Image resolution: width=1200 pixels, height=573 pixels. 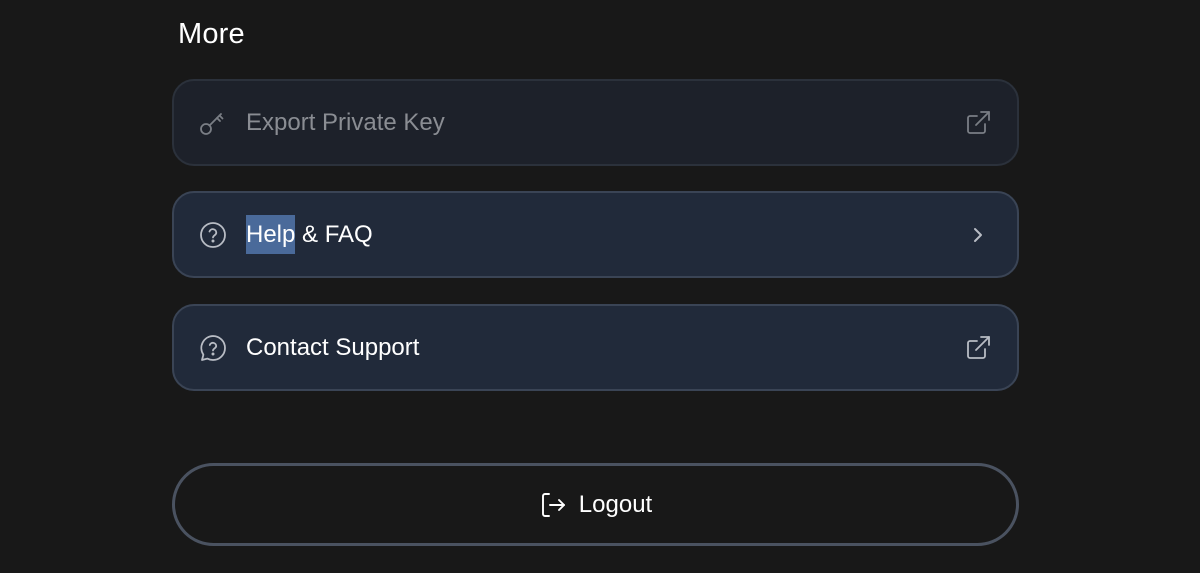 What do you see at coordinates (595, 234) in the screenshot?
I see `help-faq-item: Help & FAQ` at bounding box center [595, 234].